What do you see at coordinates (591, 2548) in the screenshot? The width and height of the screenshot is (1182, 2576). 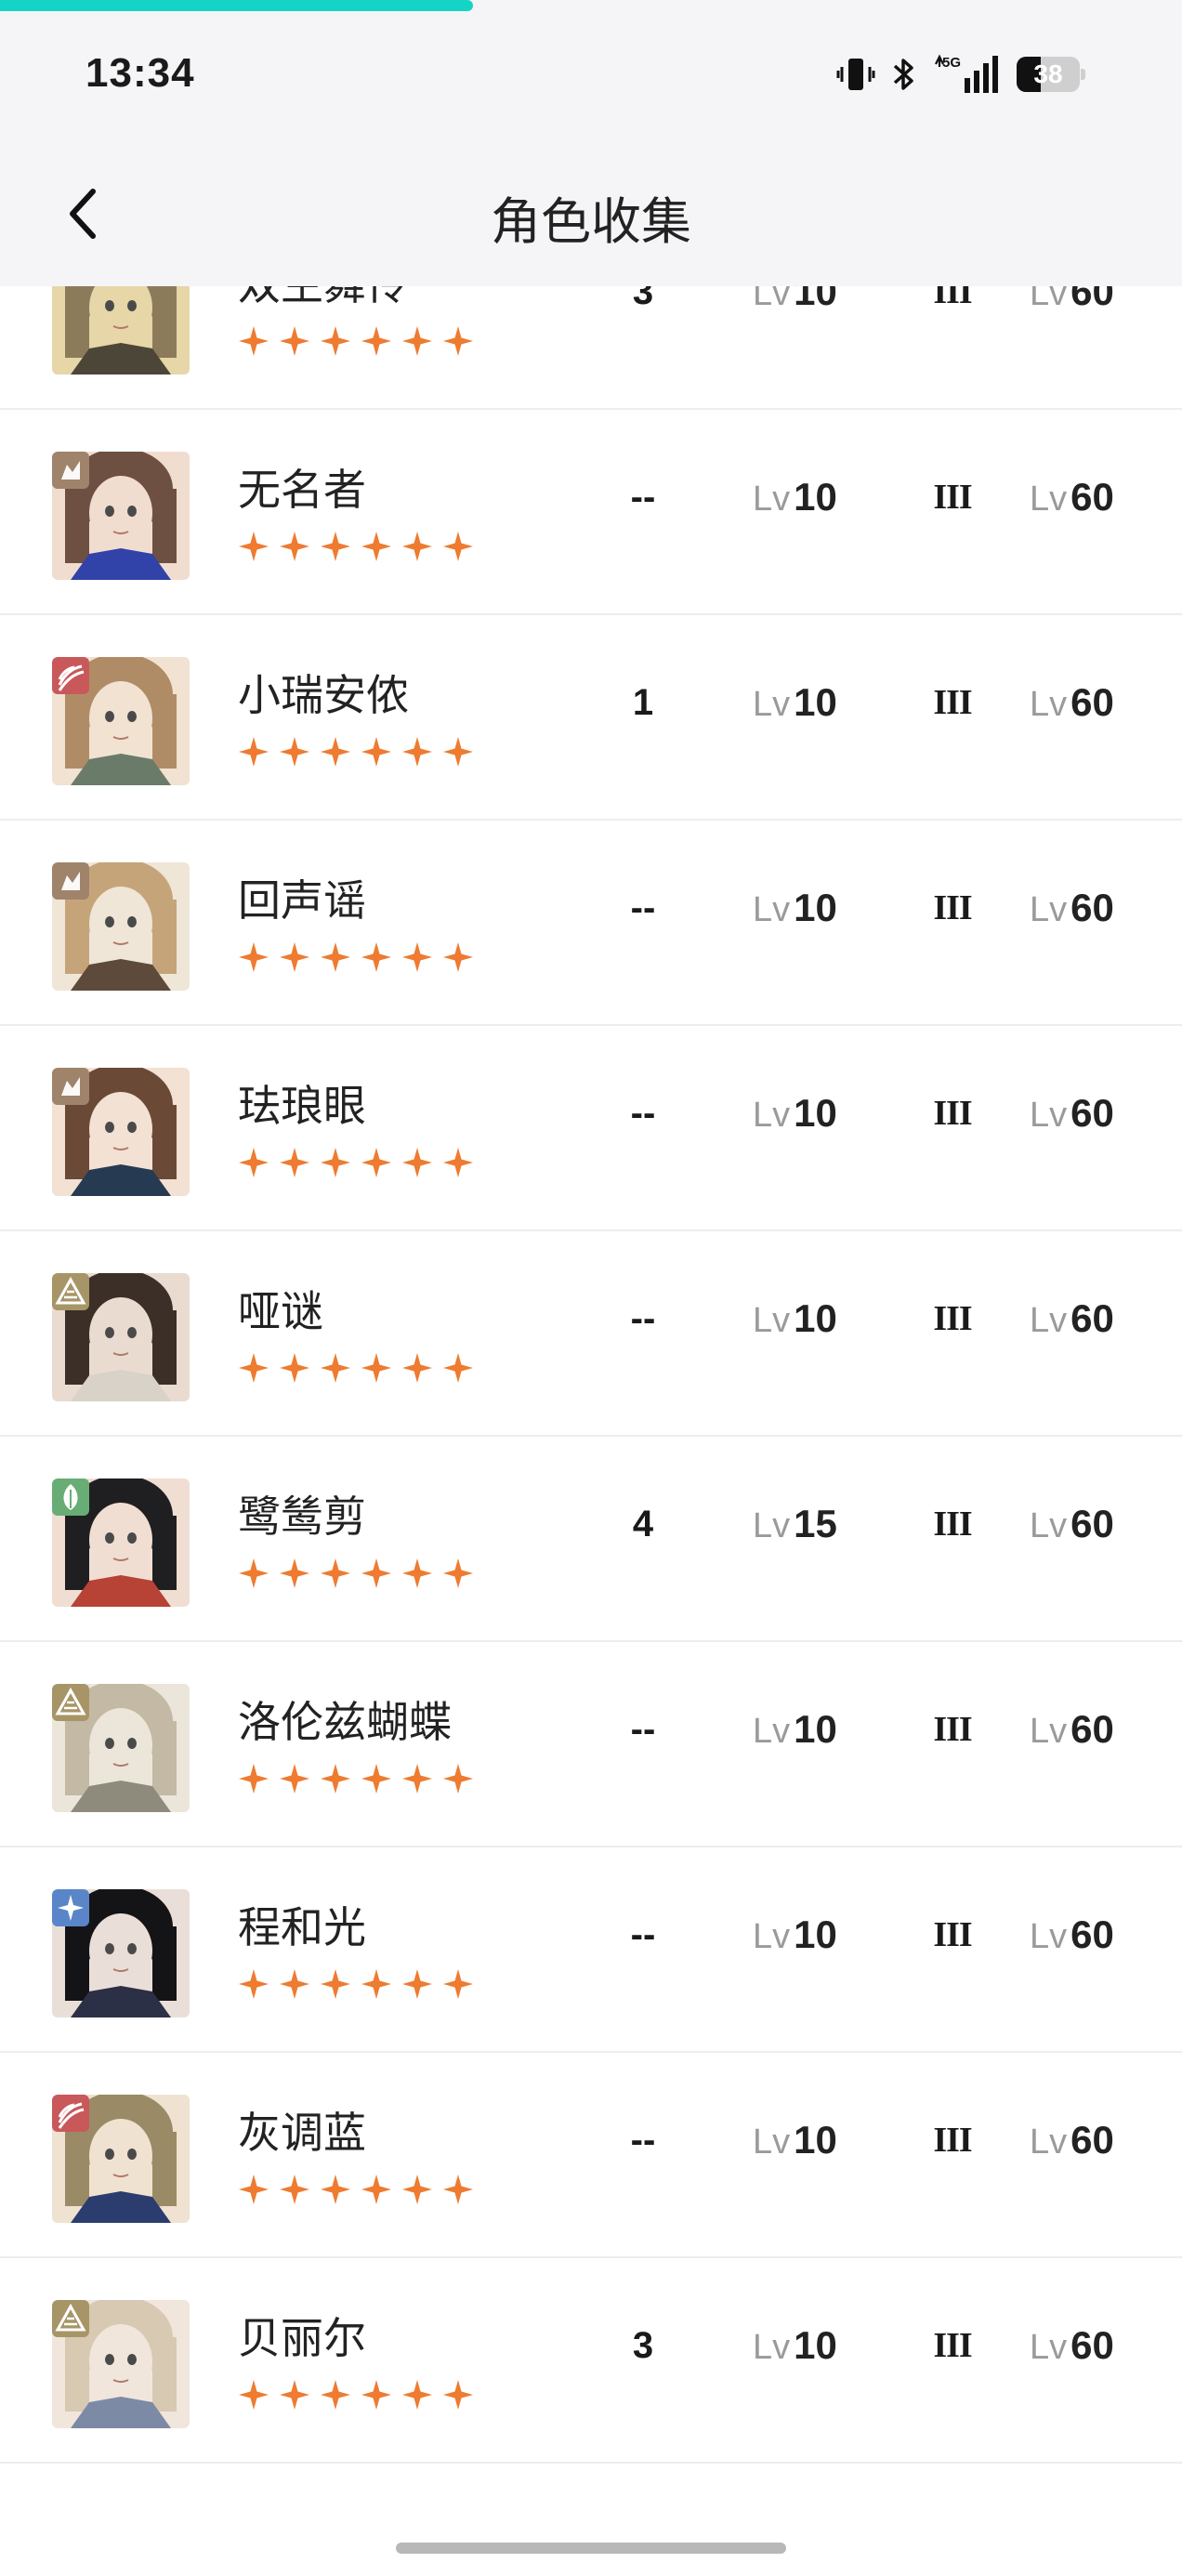 I see `home-indicator` at bounding box center [591, 2548].